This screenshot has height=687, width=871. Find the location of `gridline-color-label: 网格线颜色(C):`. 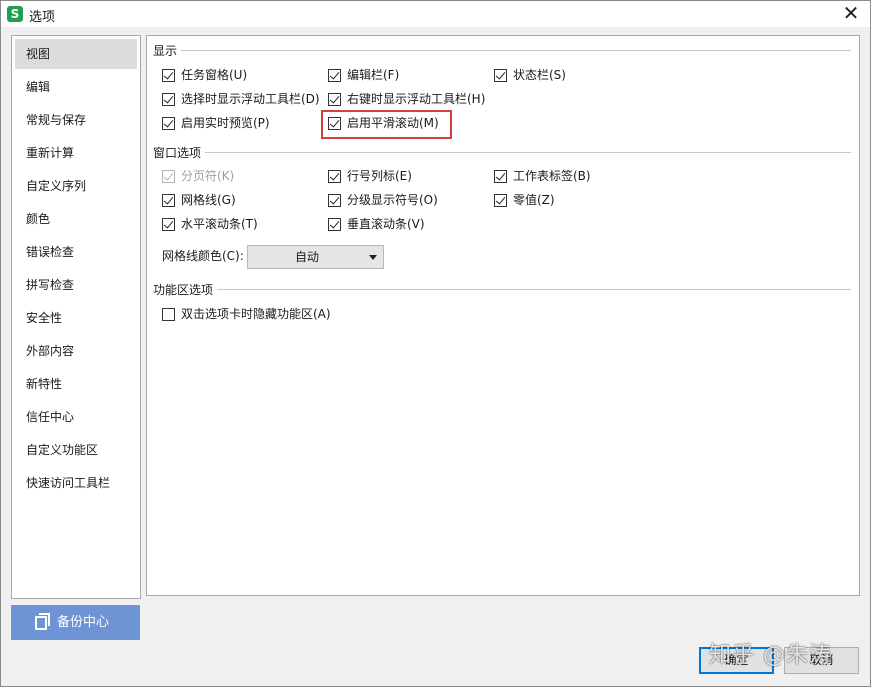

gridline-color-label: 网格线颜色(C): is located at coordinates (203, 256).